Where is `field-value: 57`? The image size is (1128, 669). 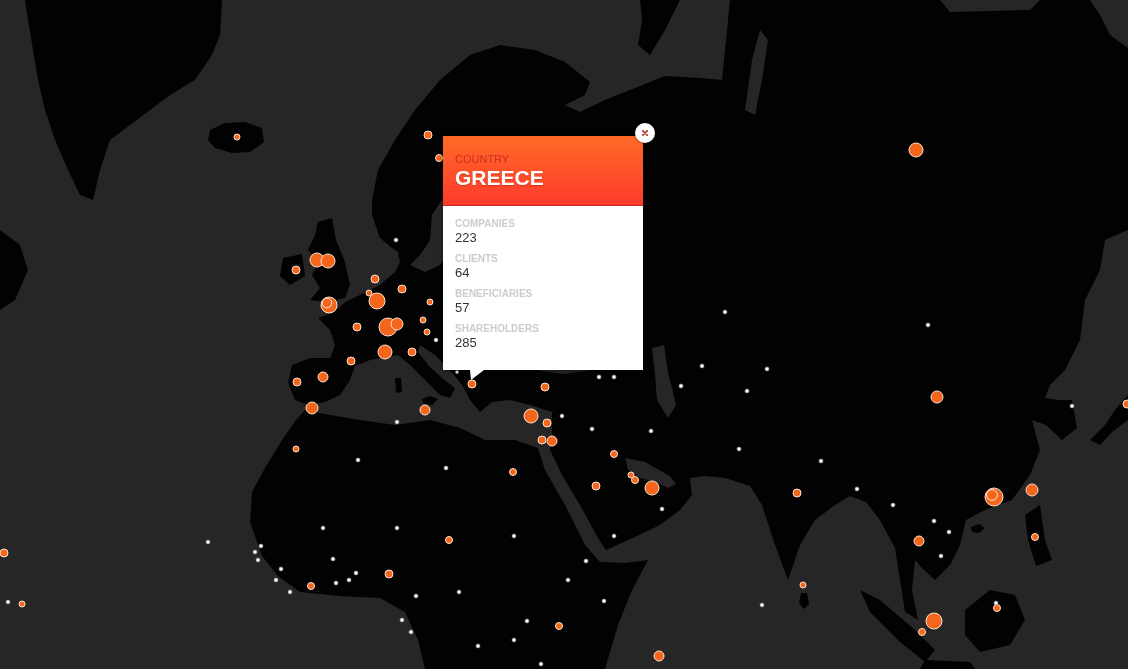 field-value: 57 is located at coordinates (462, 308).